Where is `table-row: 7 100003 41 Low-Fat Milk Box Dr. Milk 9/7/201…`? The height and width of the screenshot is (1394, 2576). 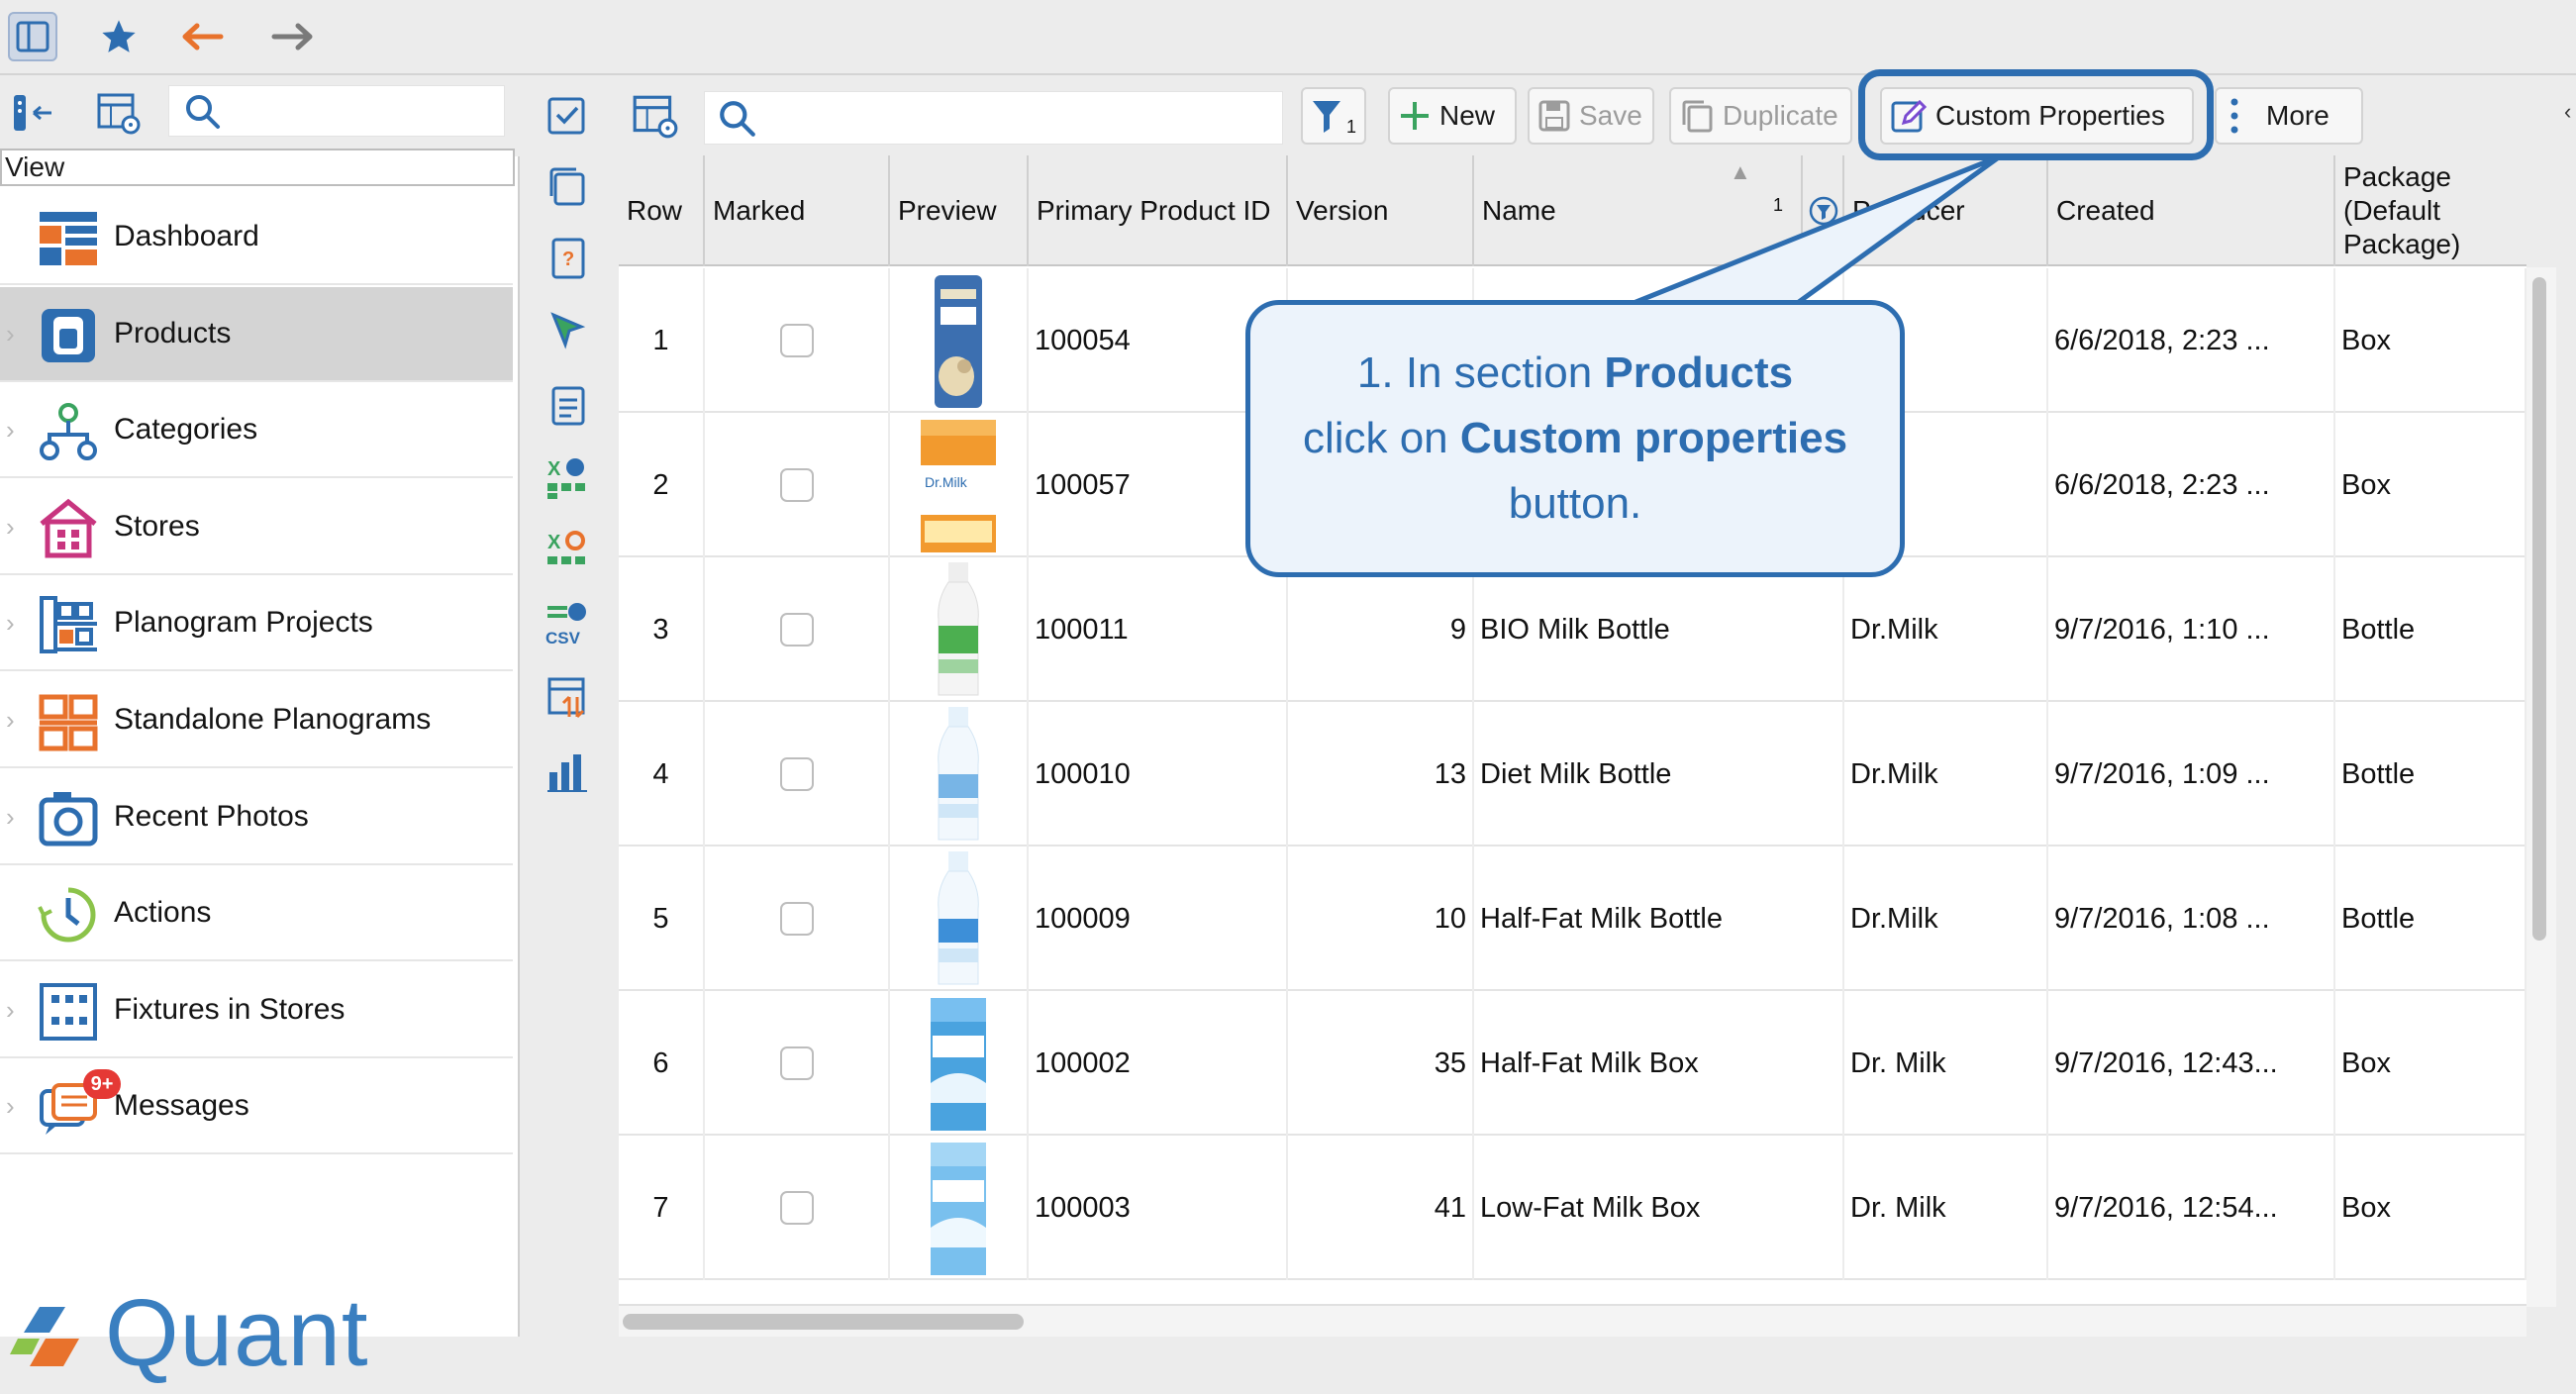 table-row: 7 100003 41 Low-Fat Milk Box Dr. Milk 9/7/201… is located at coordinates (1573, 1208).